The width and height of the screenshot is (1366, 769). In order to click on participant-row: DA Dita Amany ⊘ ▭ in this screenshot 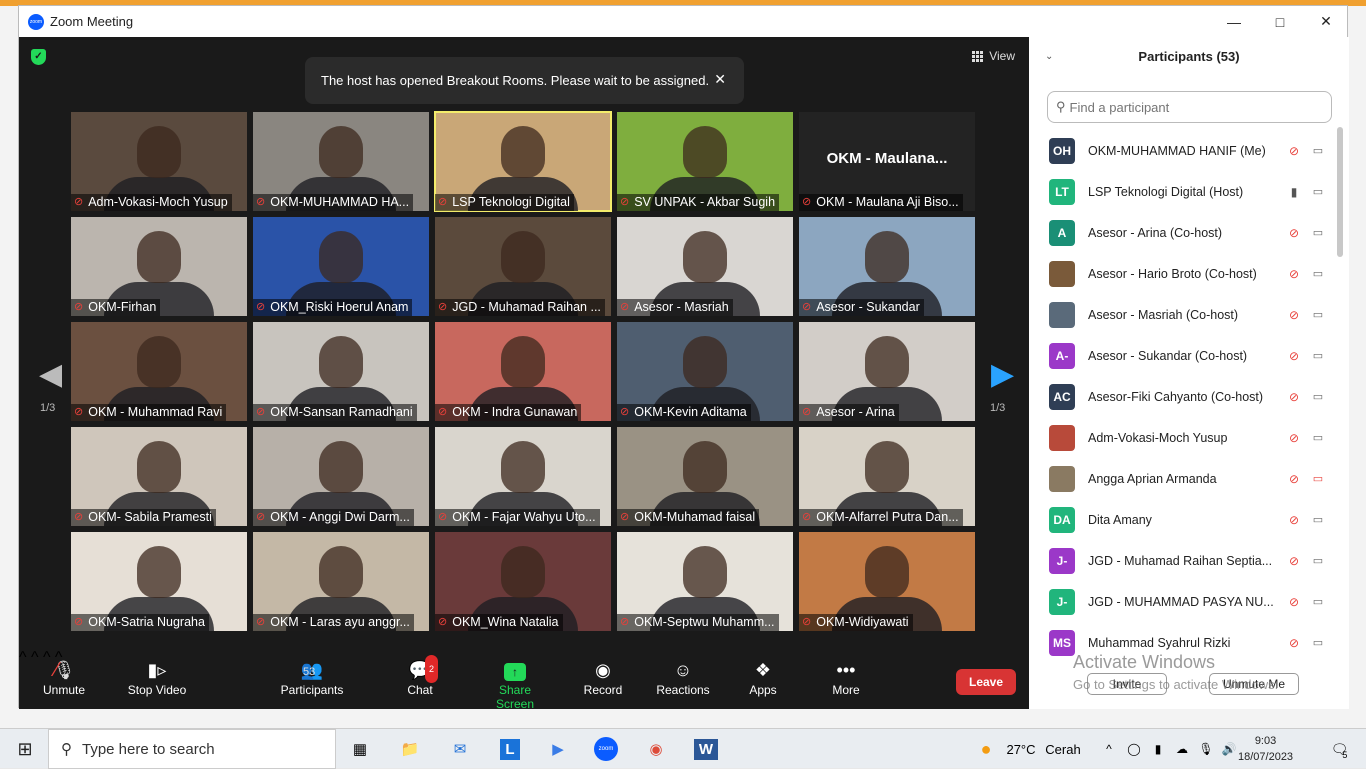, I will do `click(1194, 519)`.